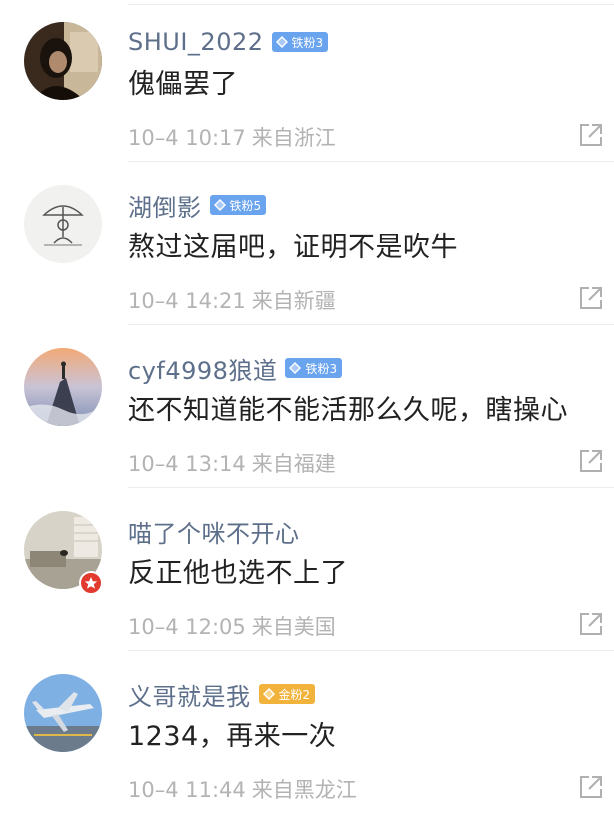  Describe the element at coordinates (187, 301) in the screenshot. I see `comment-time: 10–4 14:21` at that location.